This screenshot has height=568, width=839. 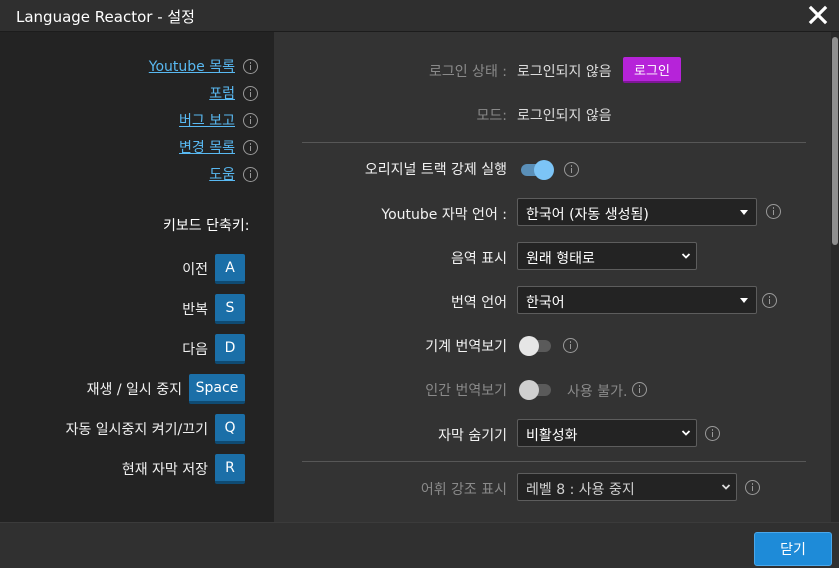 I want to click on sidebar-item-help: 도움, so click(x=233, y=174).